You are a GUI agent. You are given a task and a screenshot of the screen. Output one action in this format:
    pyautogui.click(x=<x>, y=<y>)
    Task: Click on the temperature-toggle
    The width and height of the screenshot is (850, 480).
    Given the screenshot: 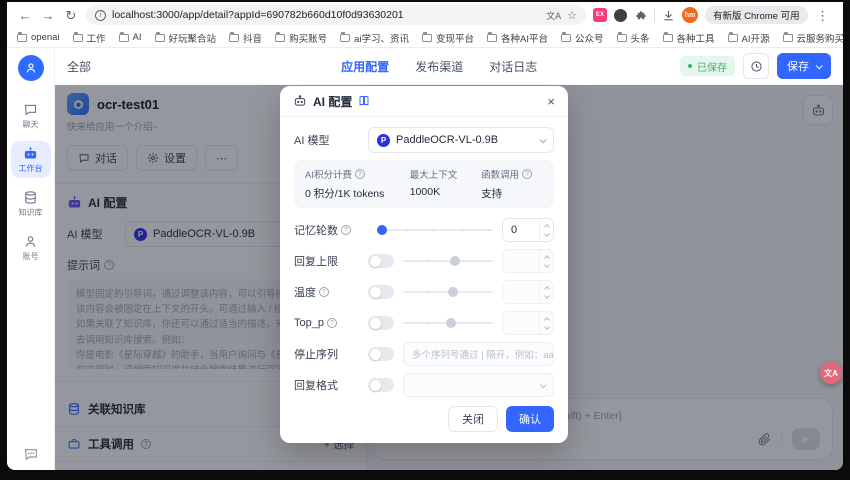 What is the action you would take?
    pyautogui.click(x=381, y=292)
    